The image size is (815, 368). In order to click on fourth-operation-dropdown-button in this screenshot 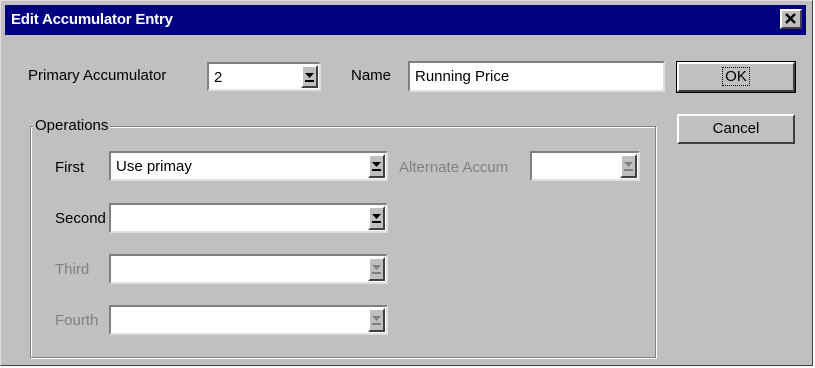, I will do `click(376, 320)`.